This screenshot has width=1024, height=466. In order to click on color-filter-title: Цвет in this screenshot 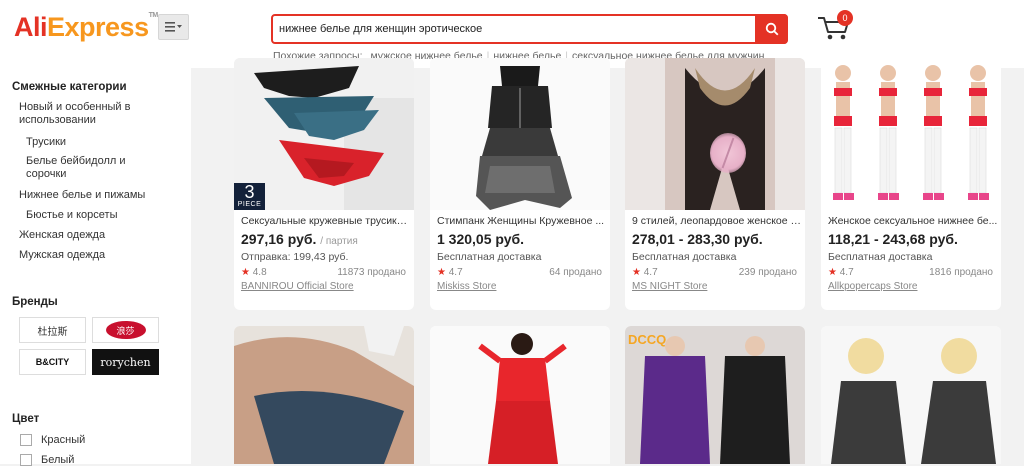, I will do `click(26, 419)`.